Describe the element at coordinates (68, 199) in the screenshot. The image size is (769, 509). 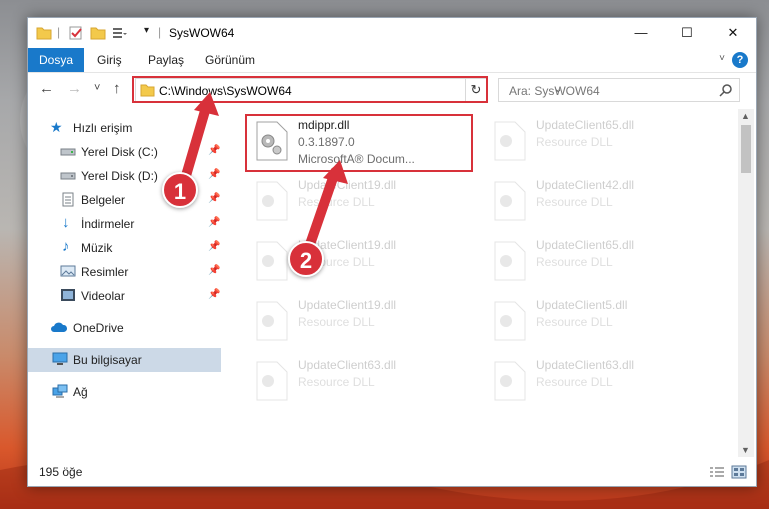
I see `documents-icon` at that location.